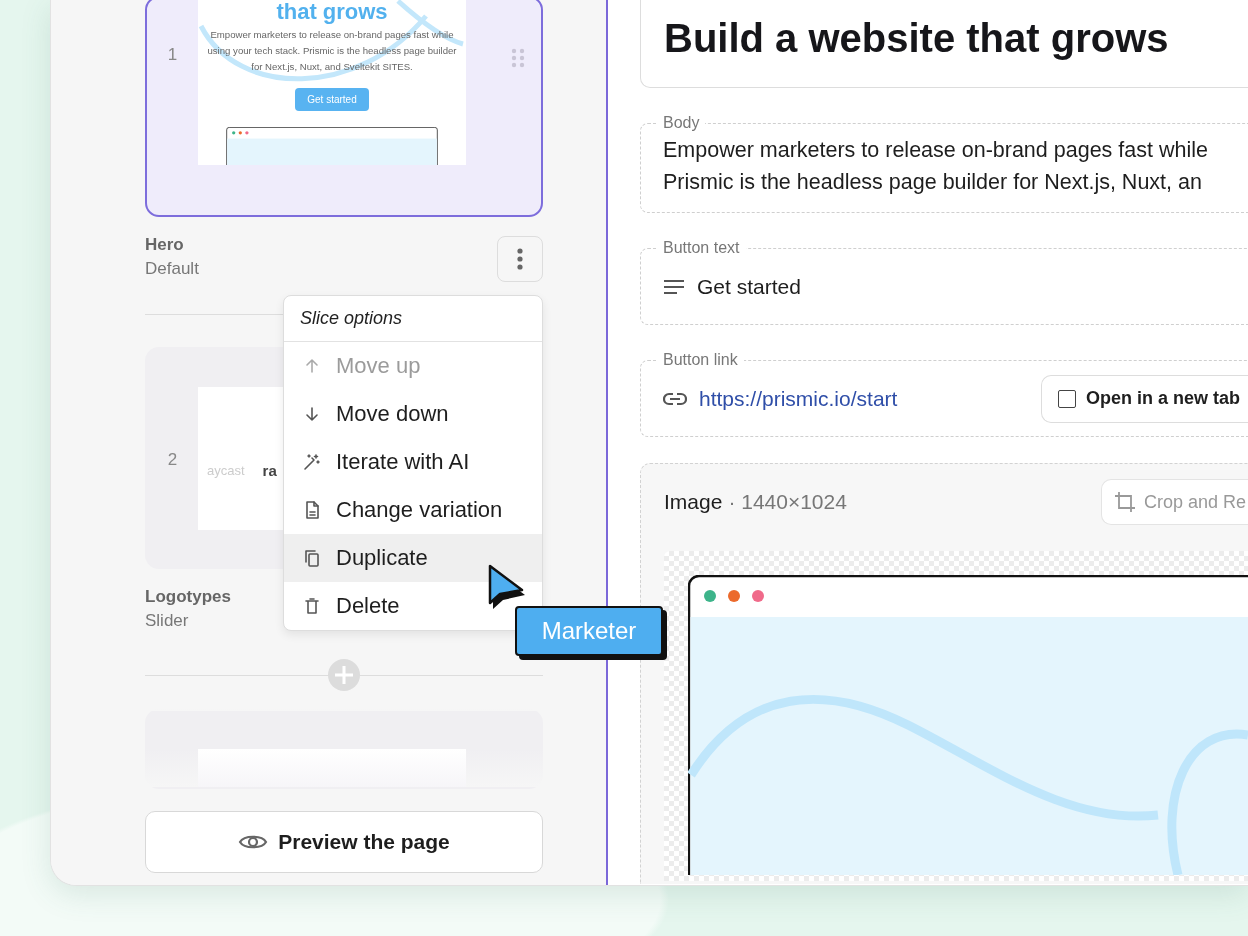 The height and width of the screenshot is (936, 1248). I want to click on text-lines-icon, so click(674, 286).